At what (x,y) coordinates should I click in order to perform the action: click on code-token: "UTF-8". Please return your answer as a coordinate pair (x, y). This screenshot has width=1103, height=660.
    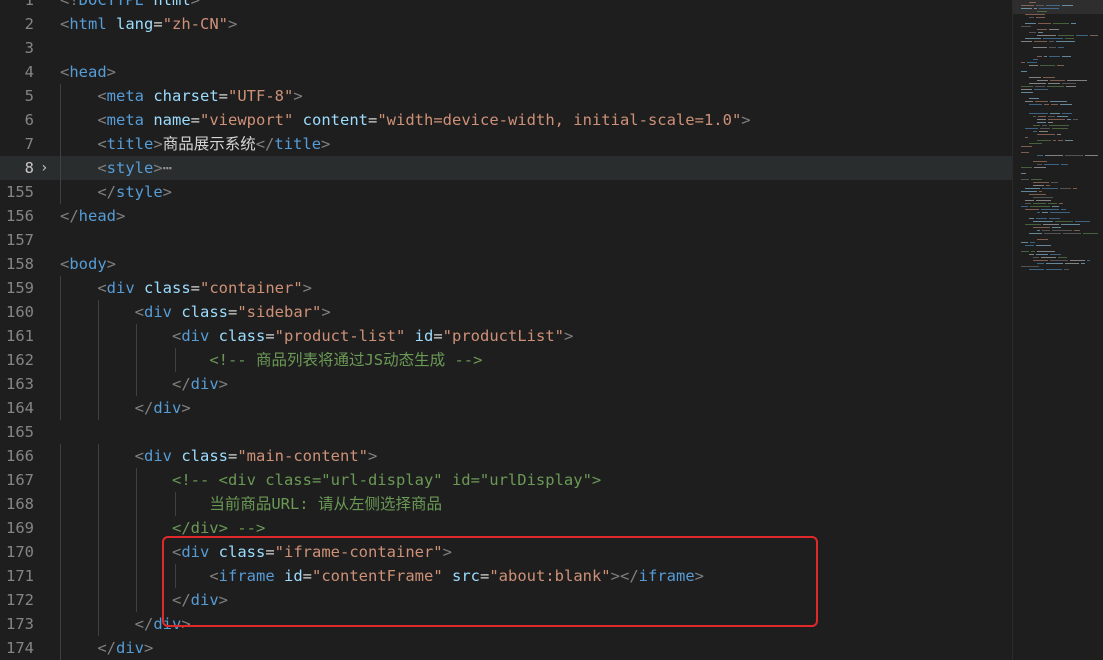
    Looking at the image, I should click on (261, 96).